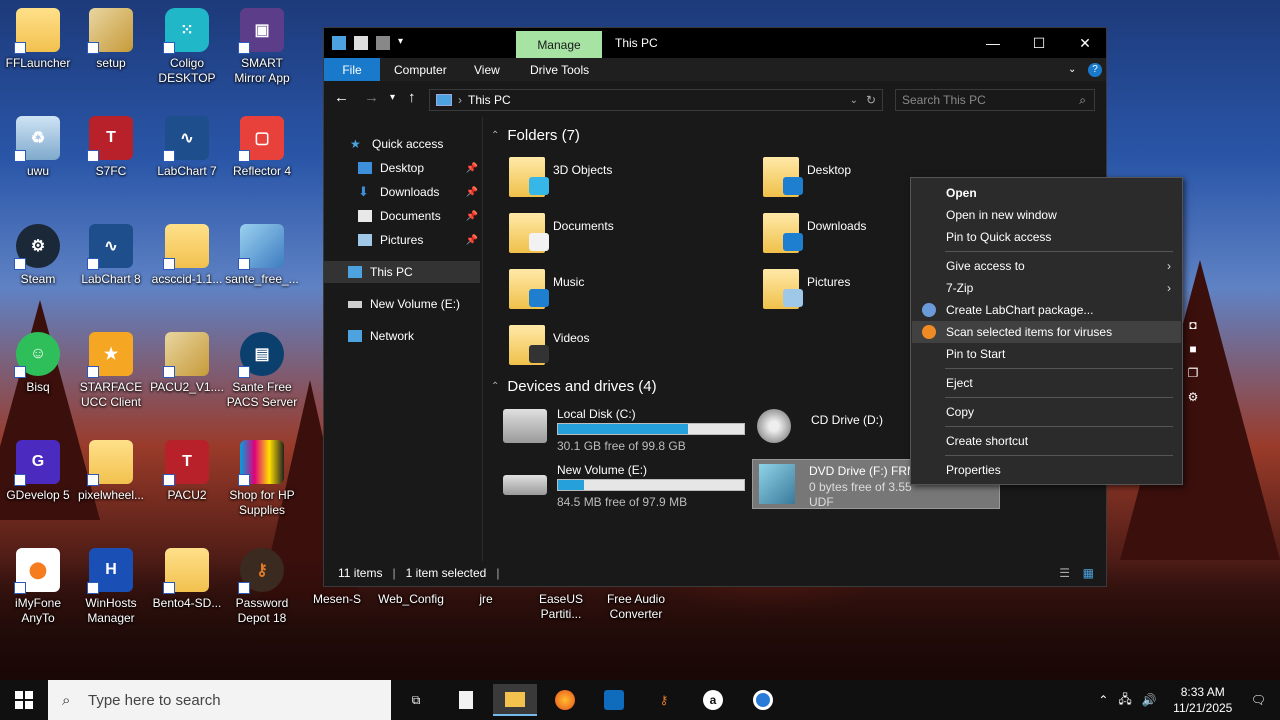 The height and width of the screenshot is (720, 1280). What do you see at coordinates (402, 216) in the screenshot?
I see `nav-documents: Documents 📌` at bounding box center [402, 216].